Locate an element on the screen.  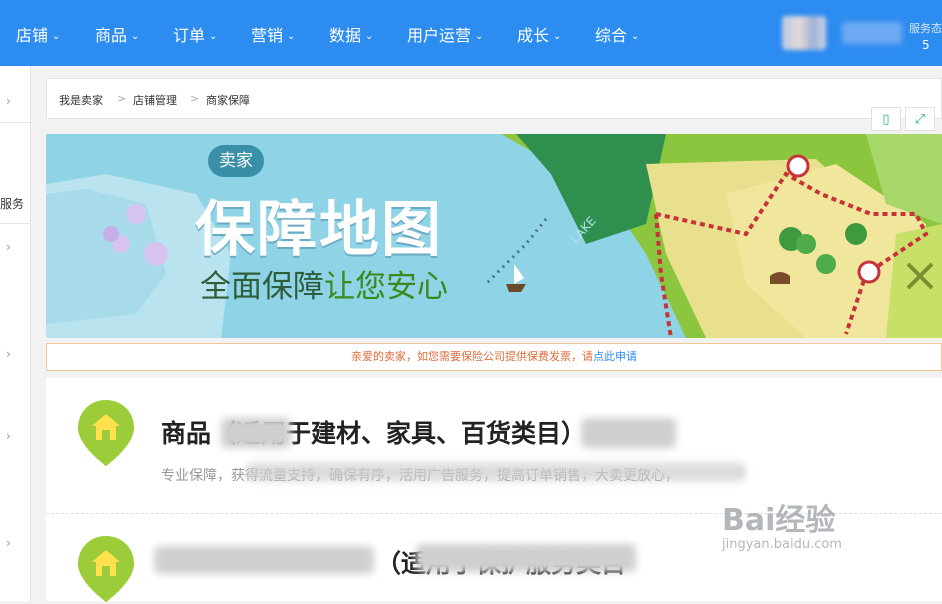
invoice-notice: 亲爱的卖家，如您需要保险公司提供保费发票，请点此申请 is located at coordinates (494, 357).